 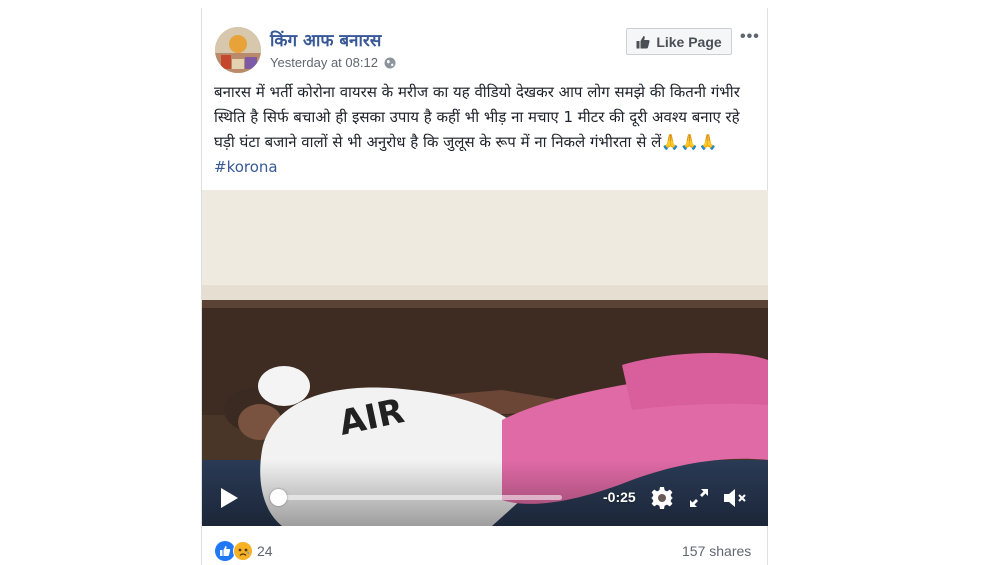 What do you see at coordinates (225, 551) in the screenshot?
I see `like-icon` at bounding box center [225, 551].